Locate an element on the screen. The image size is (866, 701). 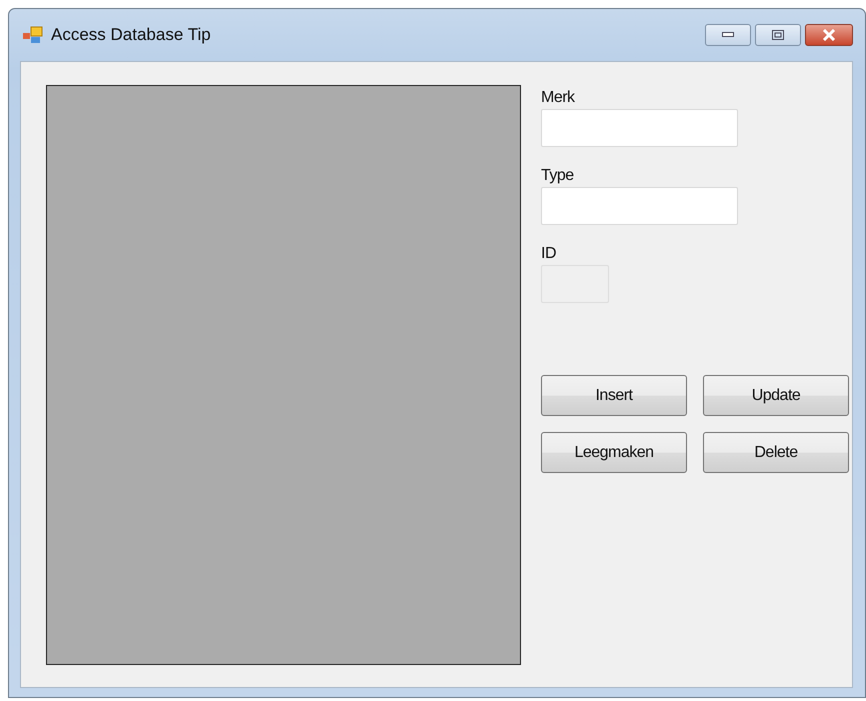
app-icon is located at coordinates (33, 35).